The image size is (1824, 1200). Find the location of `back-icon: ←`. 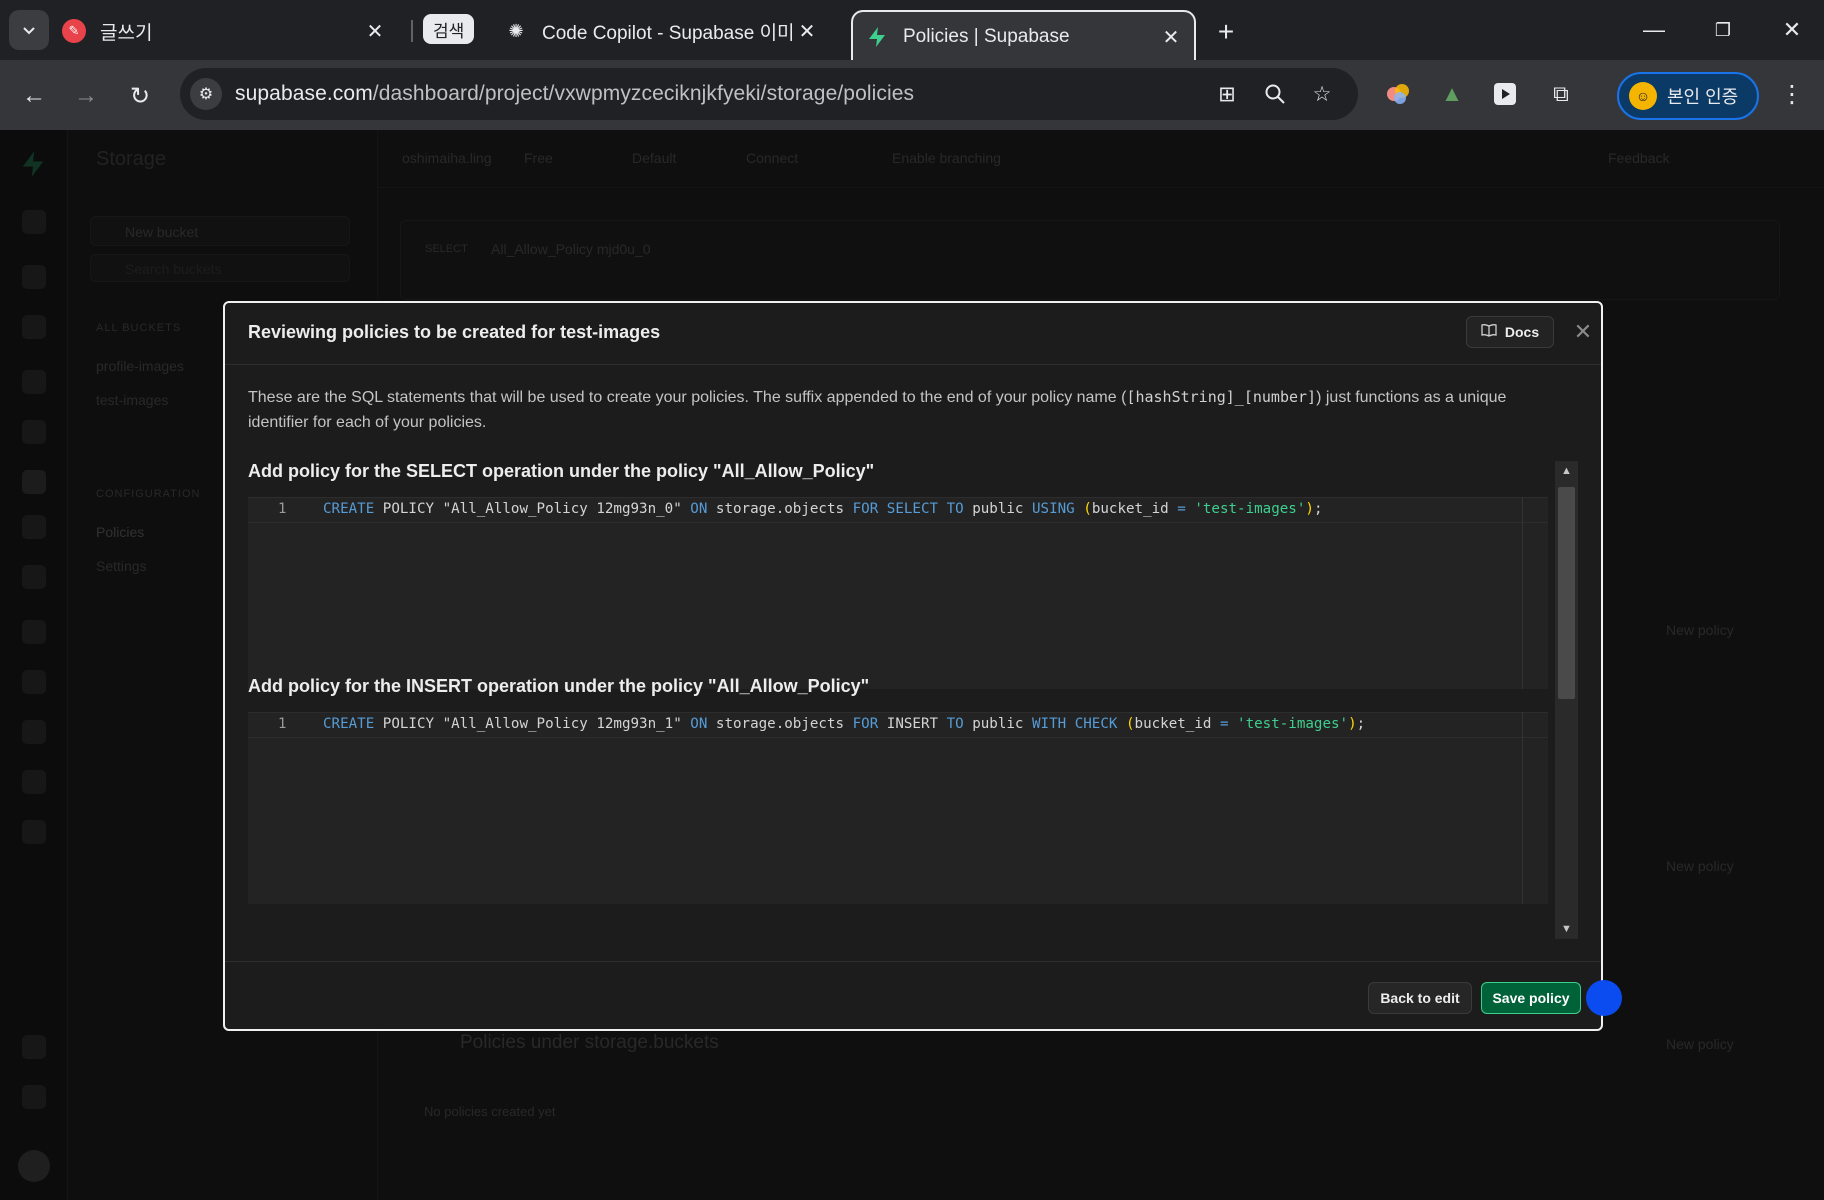

back-icon: ← is located at coordinates (34, 96).